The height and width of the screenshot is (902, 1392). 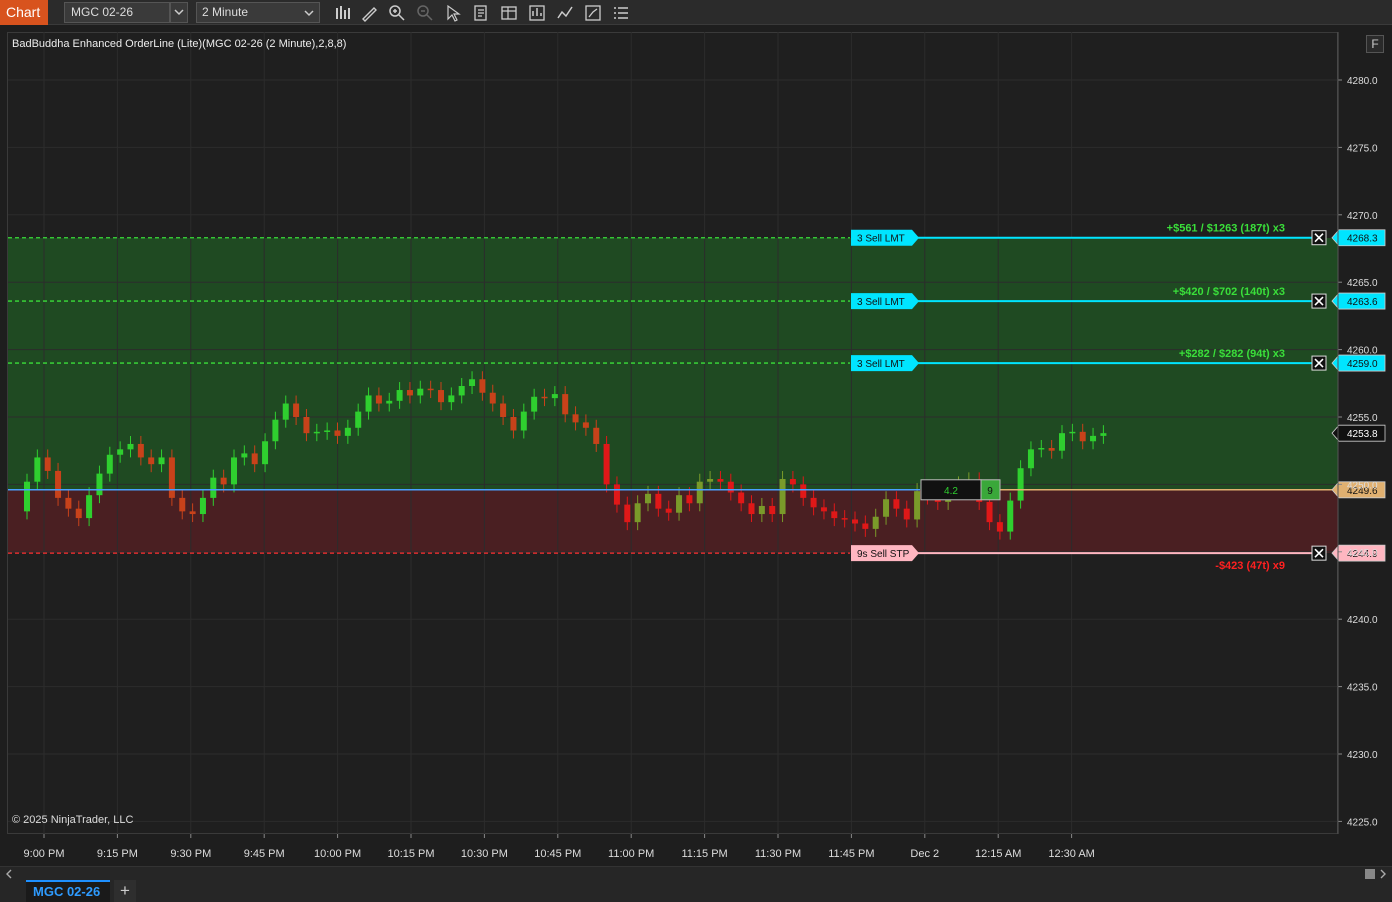 What do you see at coordinates (264, 854) in the screenshot?
I see `time-tick-label: 9:45 PM` at bounding box center [264, 854].